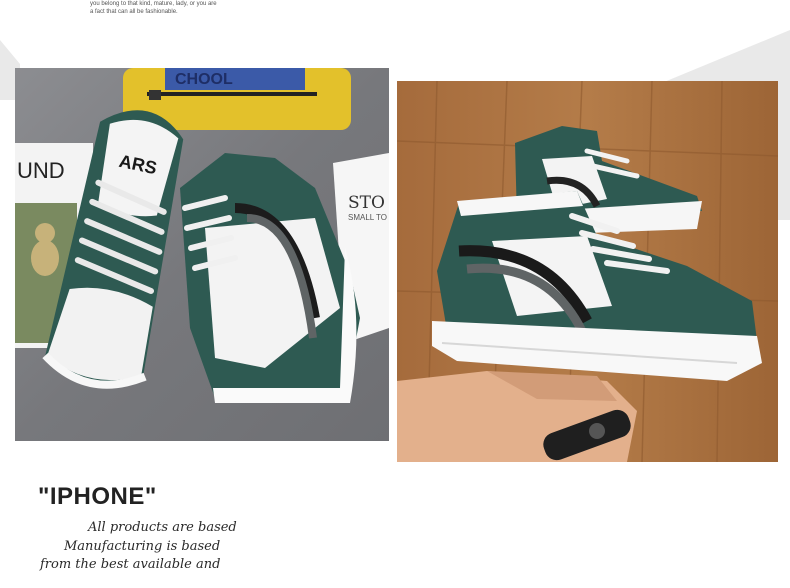 This screenshot has height=588, width=790. I want to click on card-left-text: UND, so click(41, 170).